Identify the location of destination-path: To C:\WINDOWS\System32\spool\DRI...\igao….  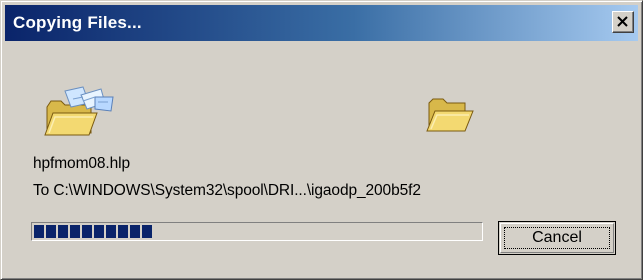
(227, 190).